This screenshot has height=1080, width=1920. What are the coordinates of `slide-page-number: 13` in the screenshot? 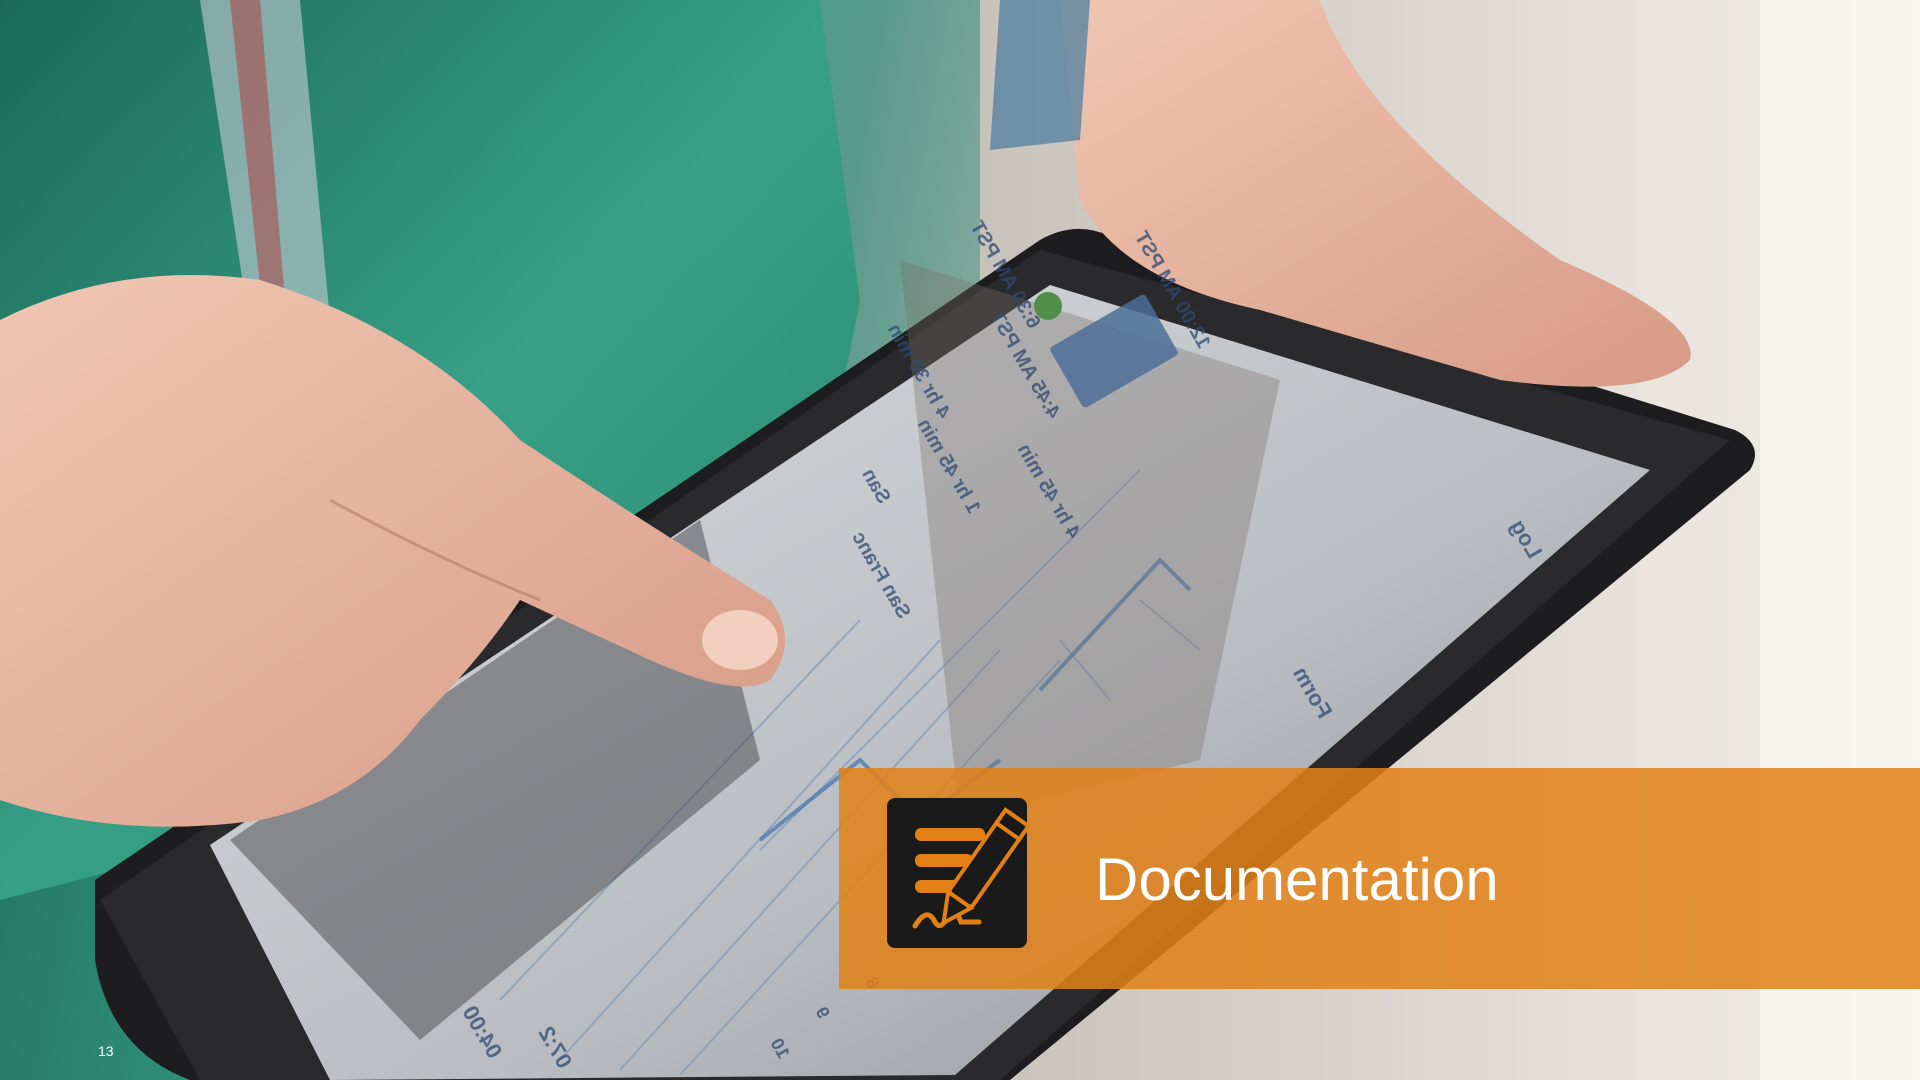 It's located at (106, 1051).